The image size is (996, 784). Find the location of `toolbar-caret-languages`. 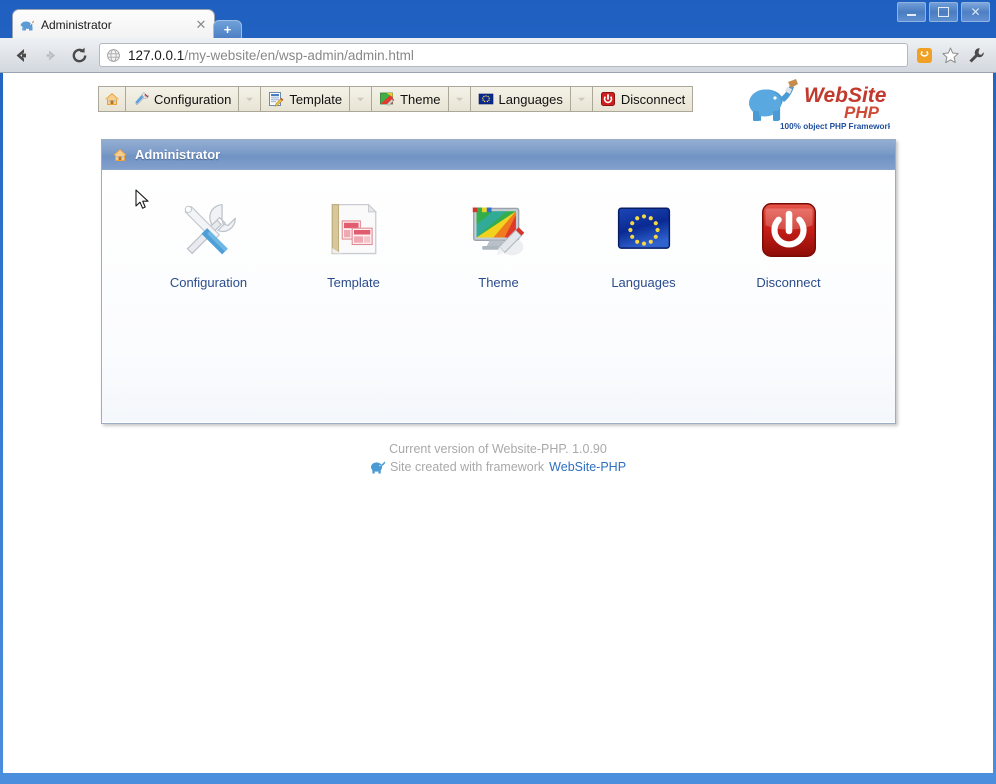

toolbar-caret-languages is located at coordinates (581, 99).